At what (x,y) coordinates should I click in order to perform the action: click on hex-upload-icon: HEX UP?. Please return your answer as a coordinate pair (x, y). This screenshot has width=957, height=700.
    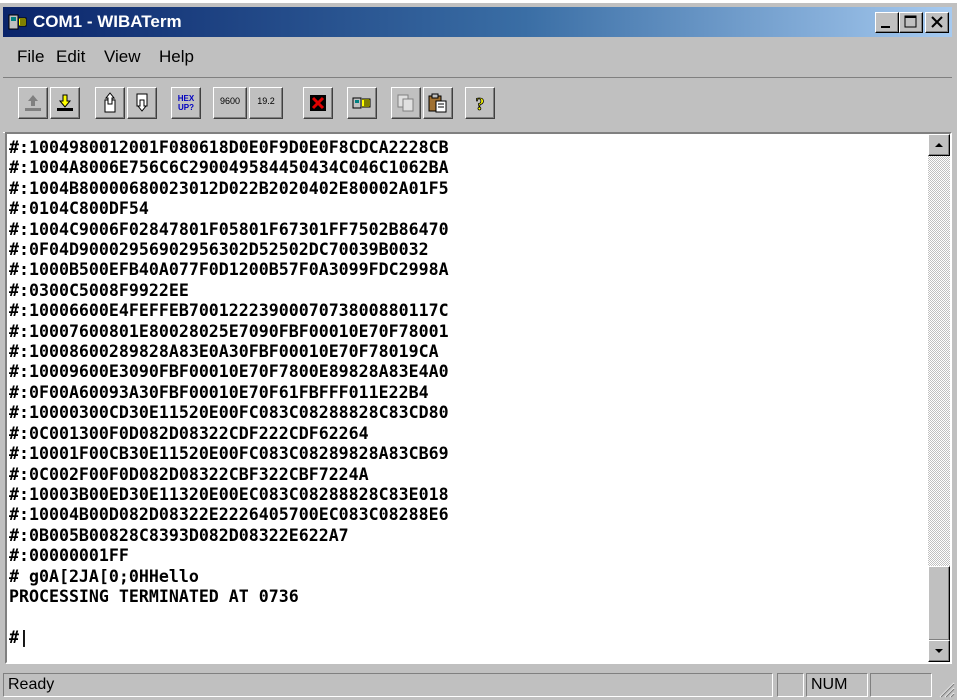
    Looking at the image, I should click on (186, 103).